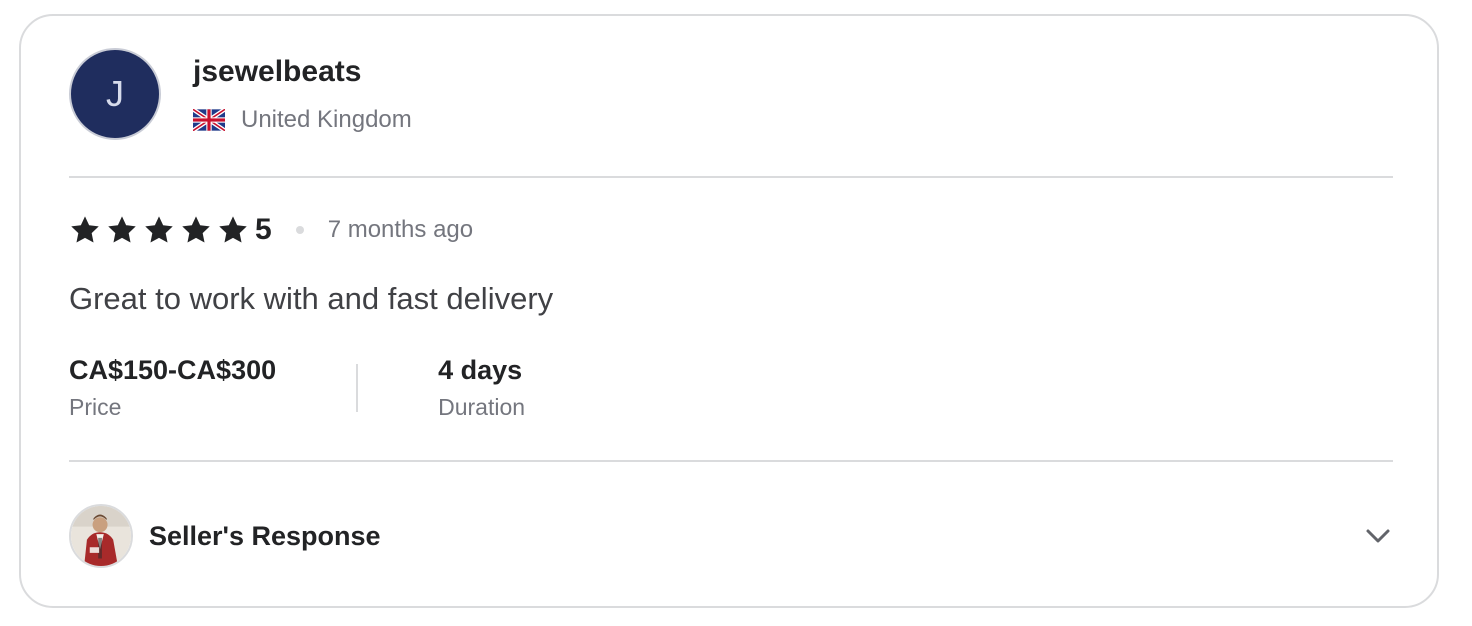 The height and width of the screenshot is (626, 1472). Describe the element at coordinates (95, 407) in the screenshot. I see `price-label: Price` at that location.